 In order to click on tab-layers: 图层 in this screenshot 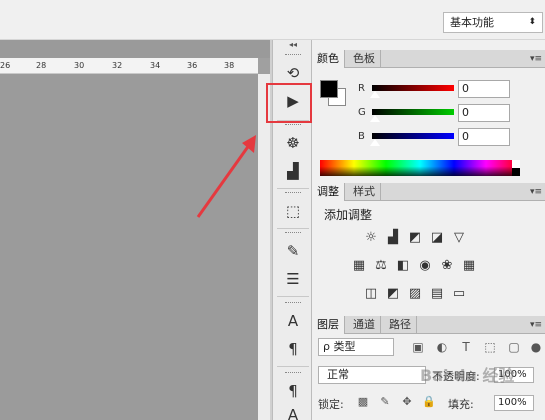, I will do `click(328, 325)`.